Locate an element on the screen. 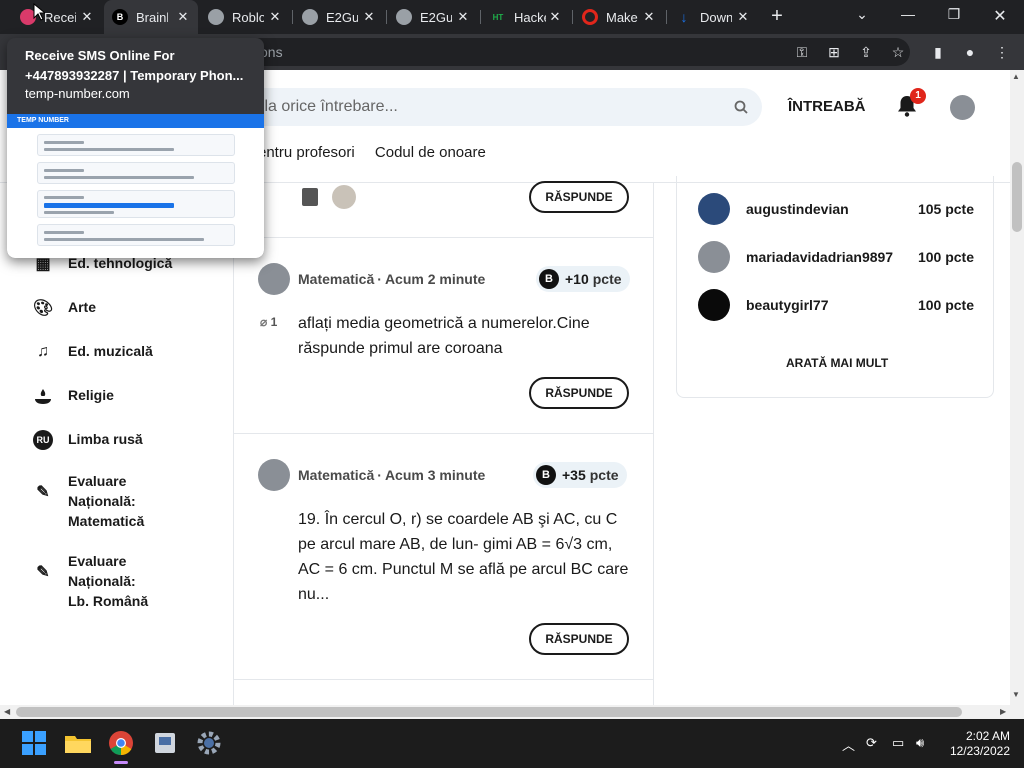 This screenshot has height=768, width=1024. chrome-icon is located at coordinates (121, 745).